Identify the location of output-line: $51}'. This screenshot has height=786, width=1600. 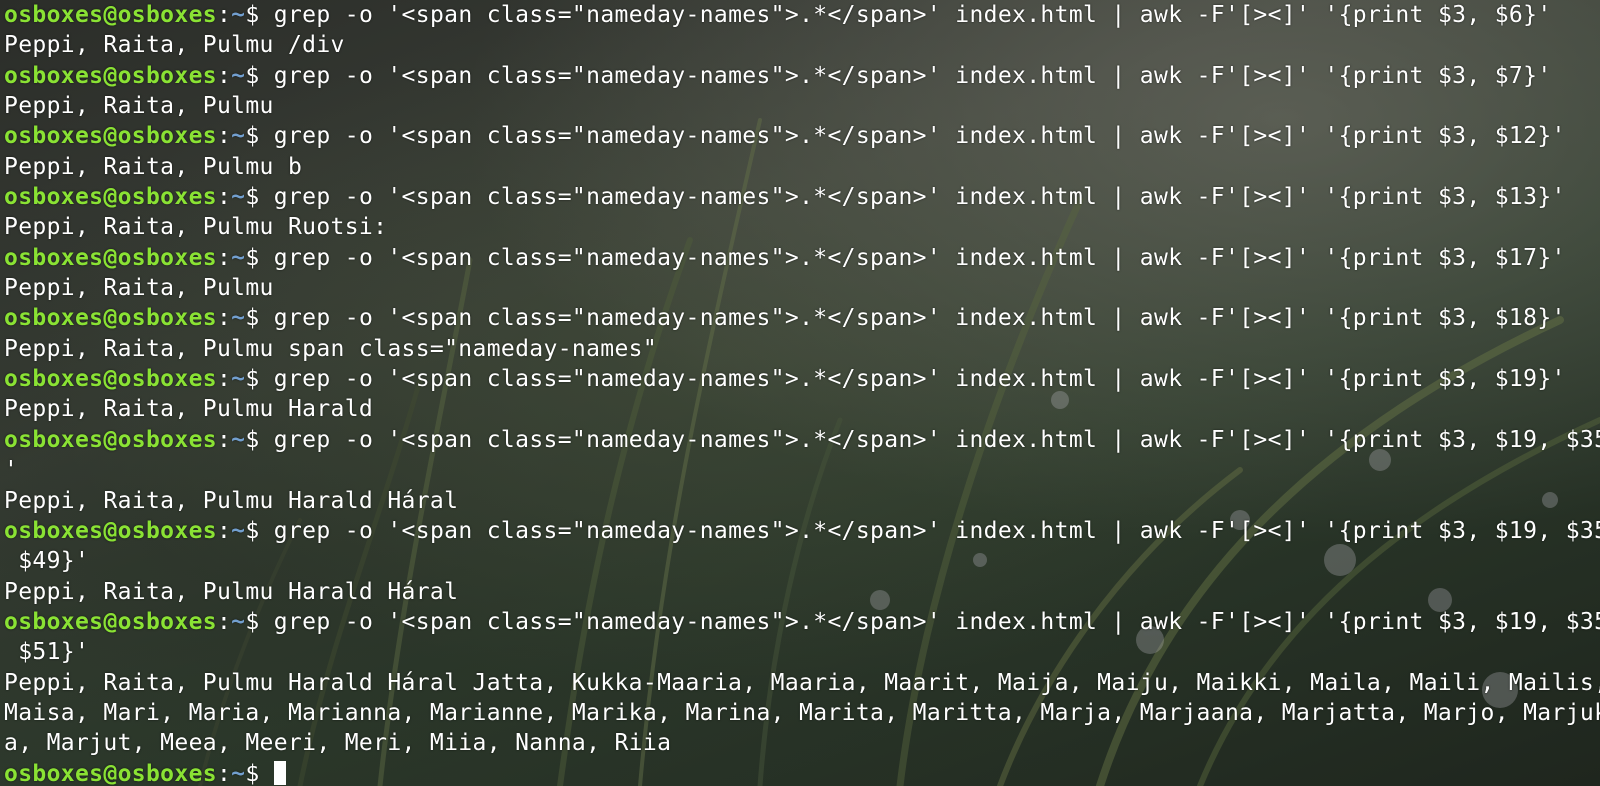
(47, 652).